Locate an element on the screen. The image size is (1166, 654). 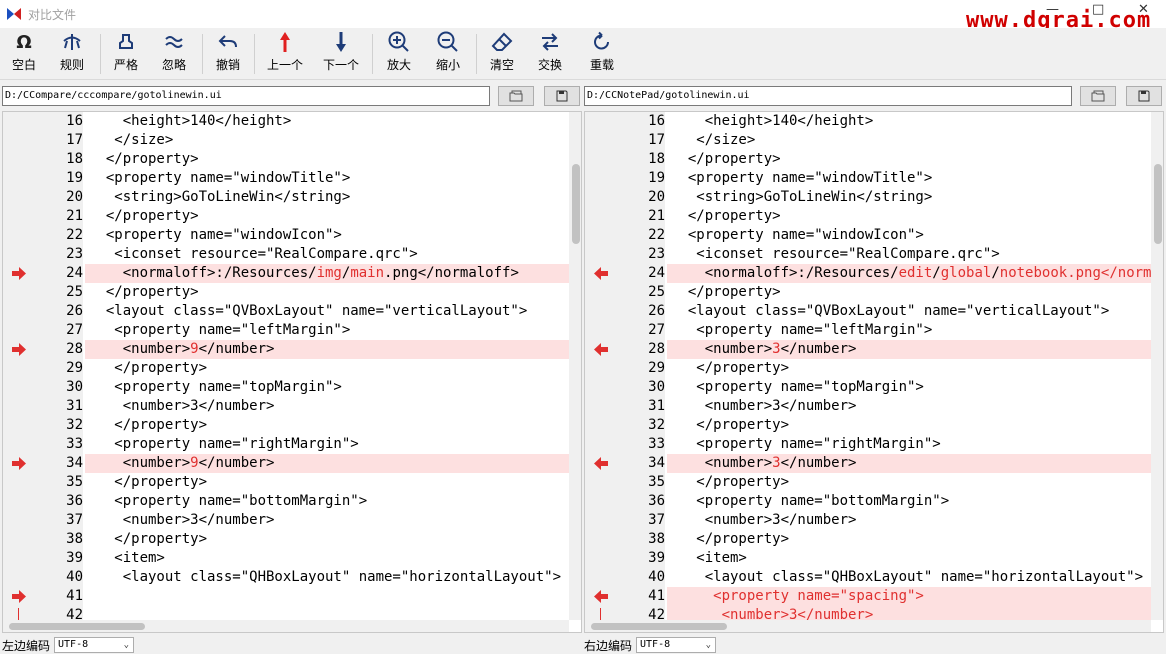
diff-line: 41 is located at coordinates (286, 596).